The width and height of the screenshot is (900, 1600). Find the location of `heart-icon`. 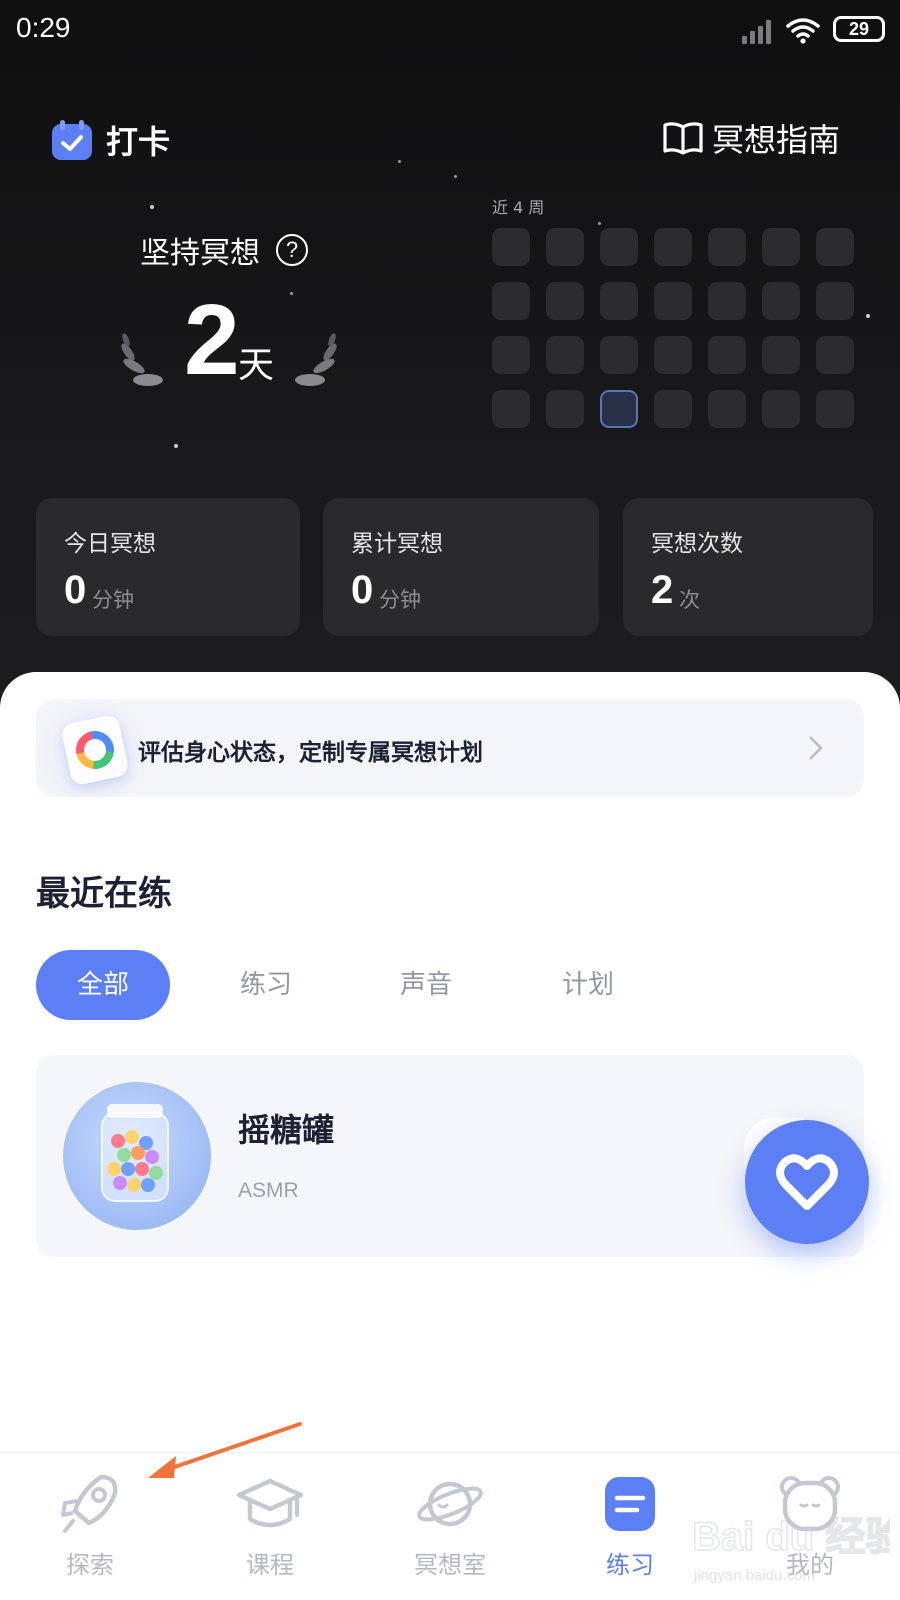

heart-icon is located at coordinates (807, 1182).